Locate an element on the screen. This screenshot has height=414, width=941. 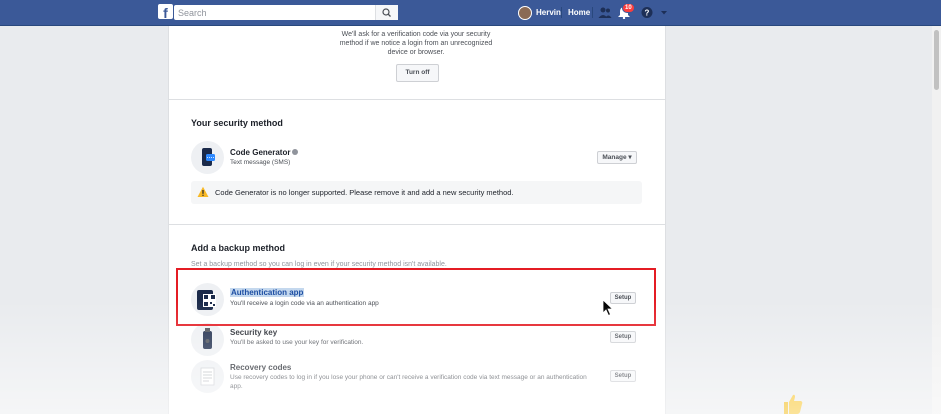
search-icon is located at coordinates (386, 12).